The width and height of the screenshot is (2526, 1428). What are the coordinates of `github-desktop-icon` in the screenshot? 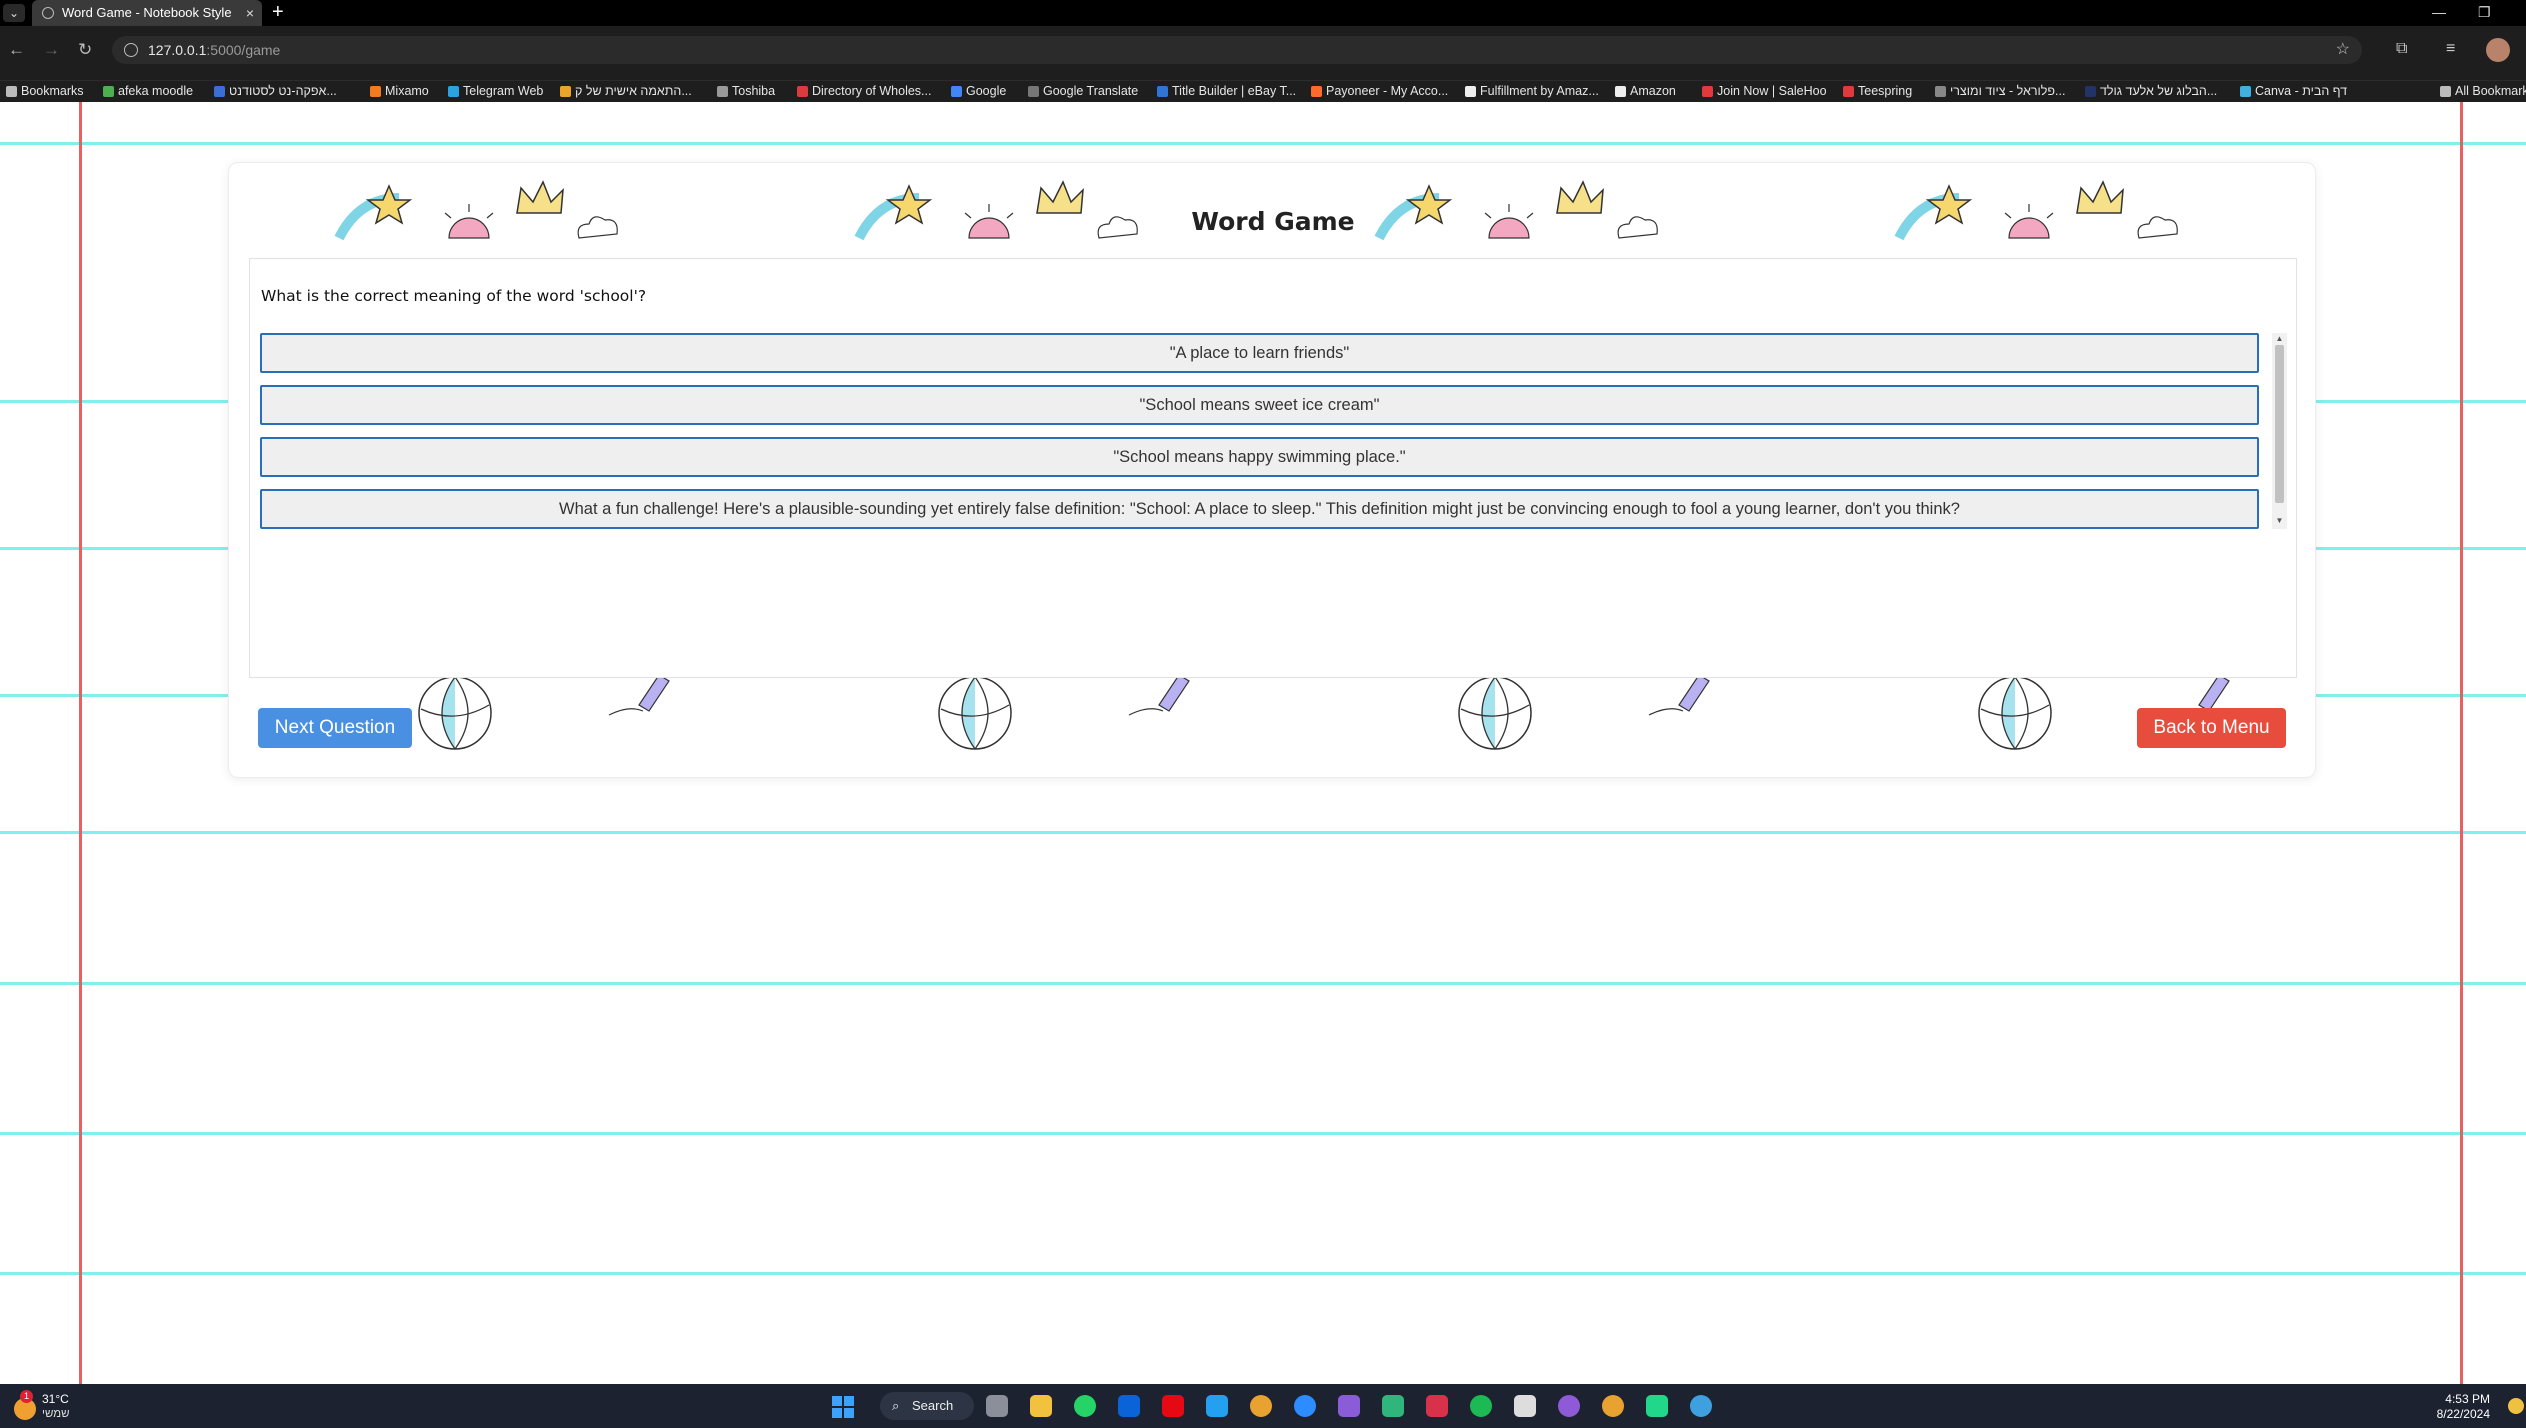 It's located at (1569, 1406).